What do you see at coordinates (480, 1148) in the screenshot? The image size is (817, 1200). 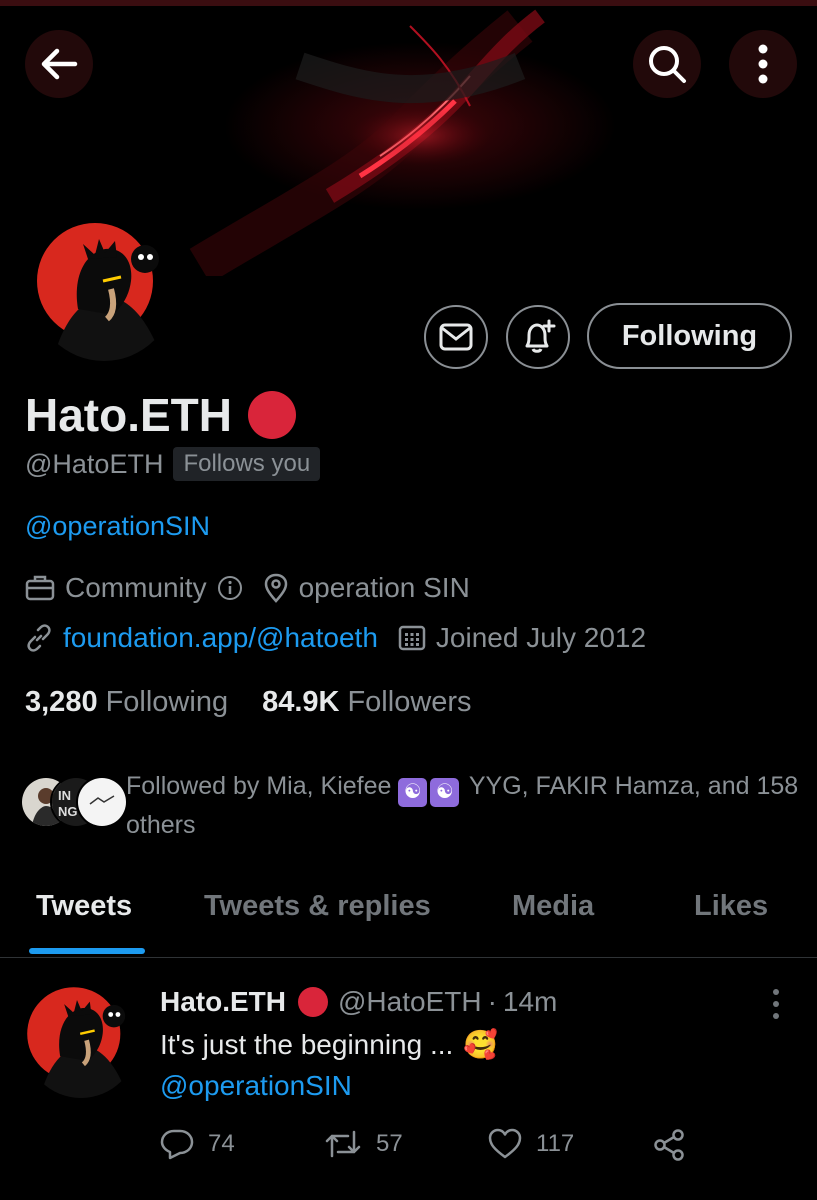 I see `tweet-actions: 74 57 117` at bounding box center [480, 1148].